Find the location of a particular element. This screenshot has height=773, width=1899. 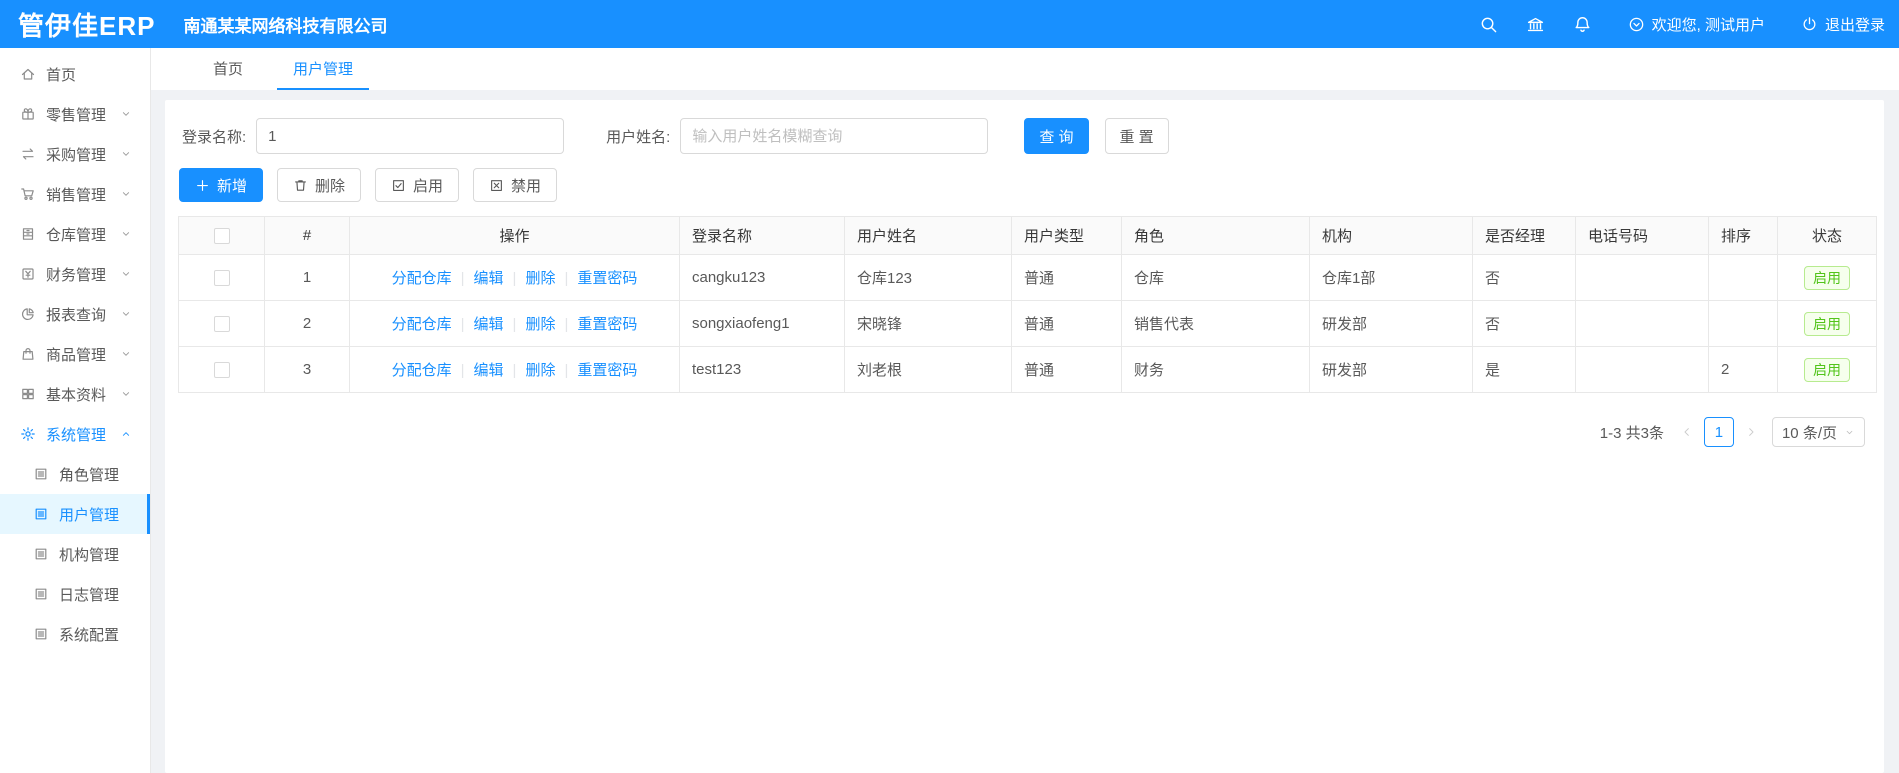

table-row: 3 分配仓库 | 编辑 | 删除 | 重置密码 test123 刘老根 普通 财务 研发部是 2 启用 is located at coordinates (1027, 369).